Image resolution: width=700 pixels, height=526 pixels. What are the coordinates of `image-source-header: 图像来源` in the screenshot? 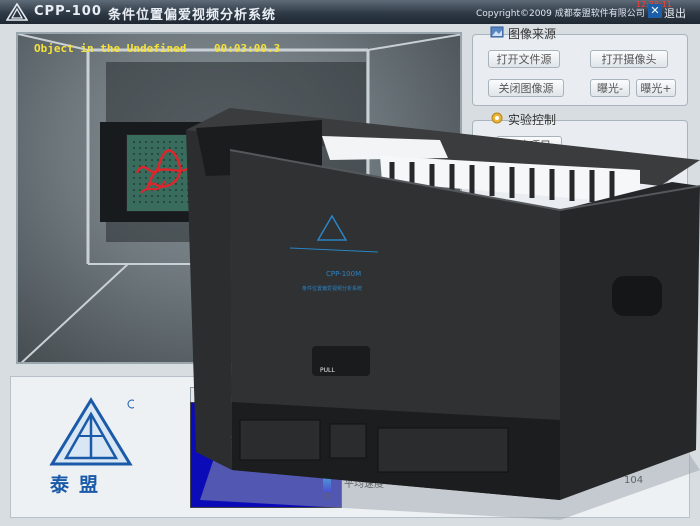 It's located at (532, 34).